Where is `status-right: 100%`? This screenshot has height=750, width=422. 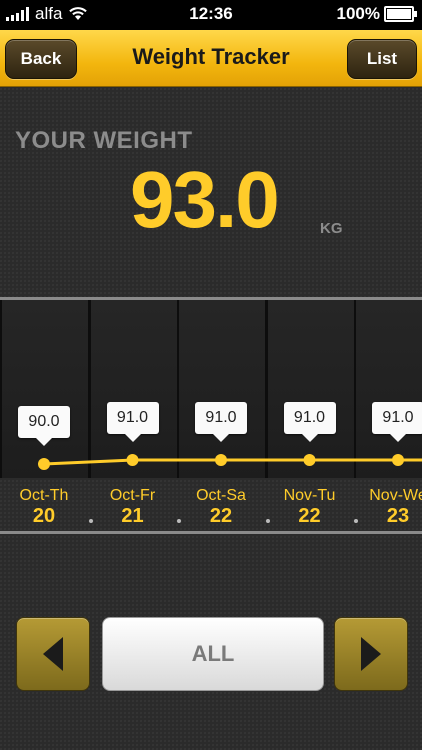
status-right: 100% is located at coordinates (376, 14).